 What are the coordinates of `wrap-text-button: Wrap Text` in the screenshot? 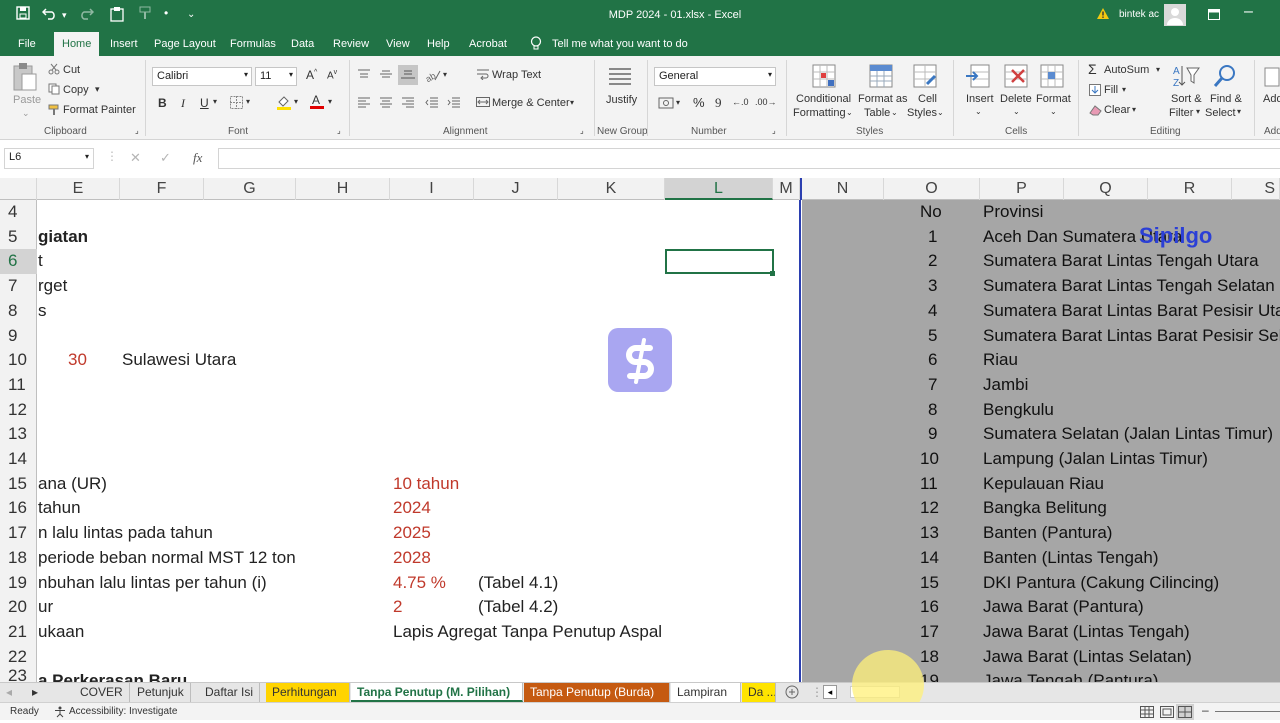 It's located at (516, 75).